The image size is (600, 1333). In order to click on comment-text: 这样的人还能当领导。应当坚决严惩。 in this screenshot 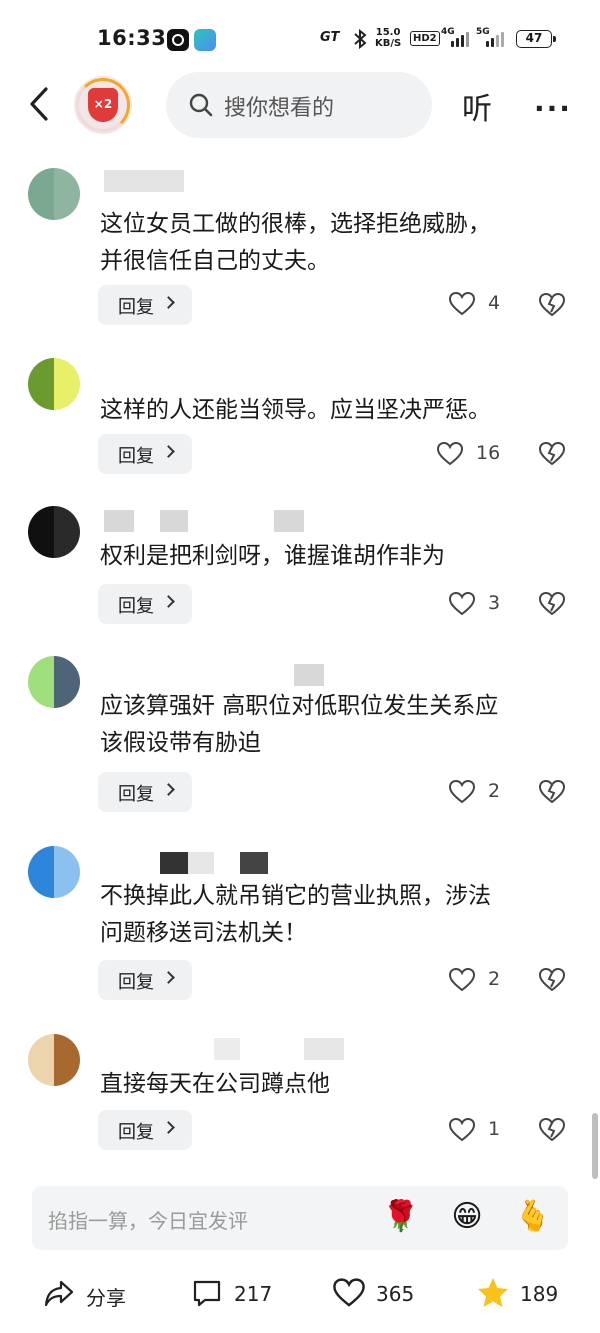, I will do `click(330, 410)`.